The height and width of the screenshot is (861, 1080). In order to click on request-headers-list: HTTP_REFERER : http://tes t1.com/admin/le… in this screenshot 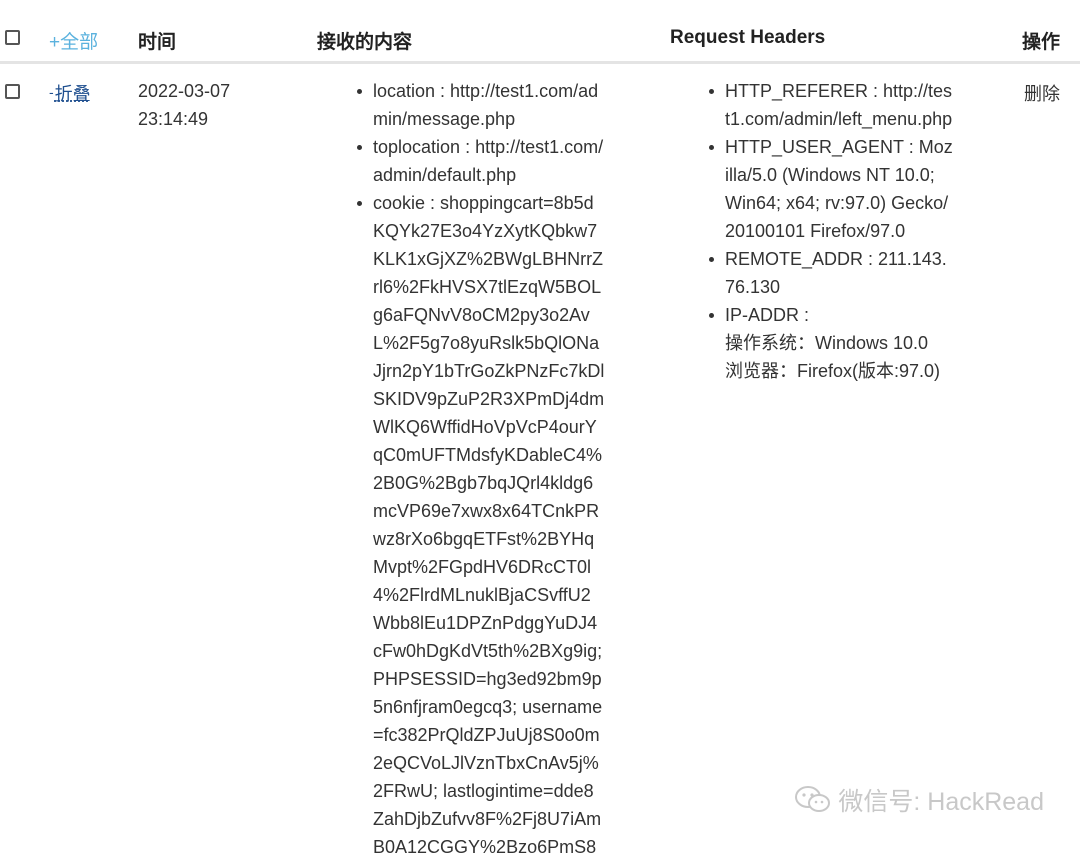, I will do `click(830, 231)`.